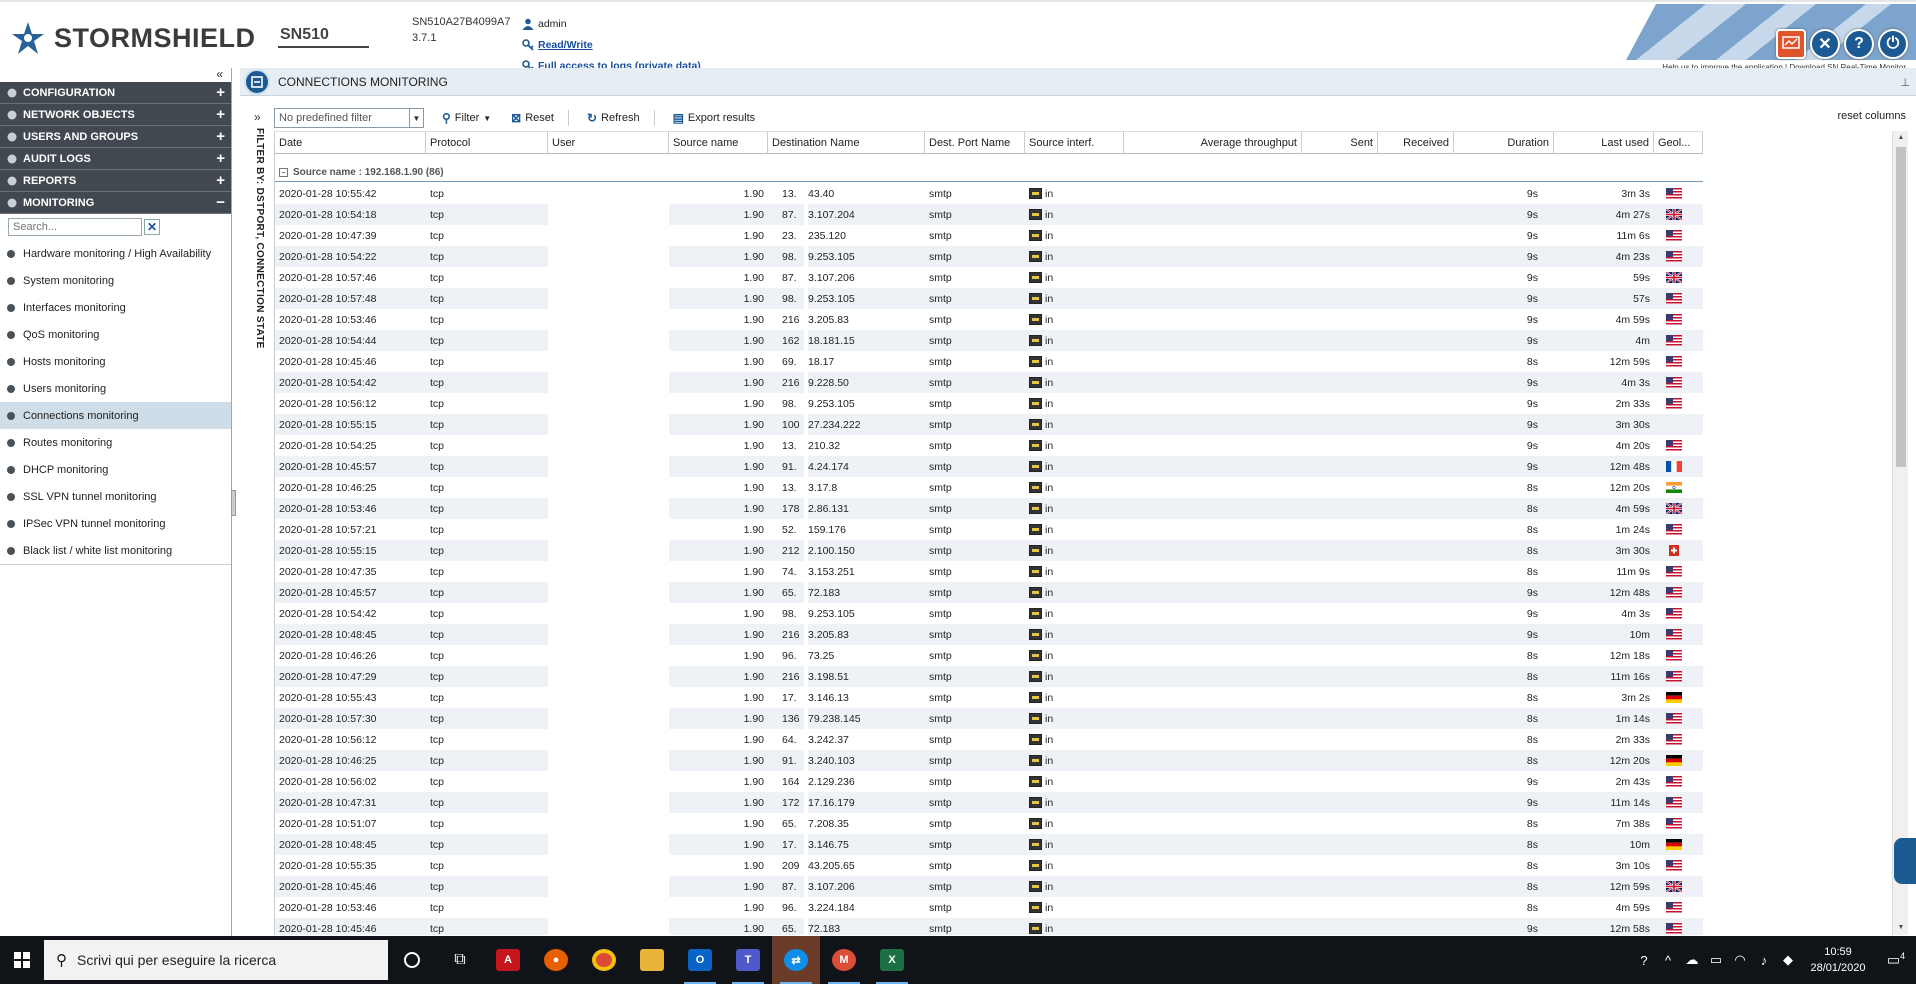 This screenshot has width=1916, height=984. What do you see at coordinates (608, 143) in the screenshot?
I see `column-header-user: User` at bounding box center [608, 143].